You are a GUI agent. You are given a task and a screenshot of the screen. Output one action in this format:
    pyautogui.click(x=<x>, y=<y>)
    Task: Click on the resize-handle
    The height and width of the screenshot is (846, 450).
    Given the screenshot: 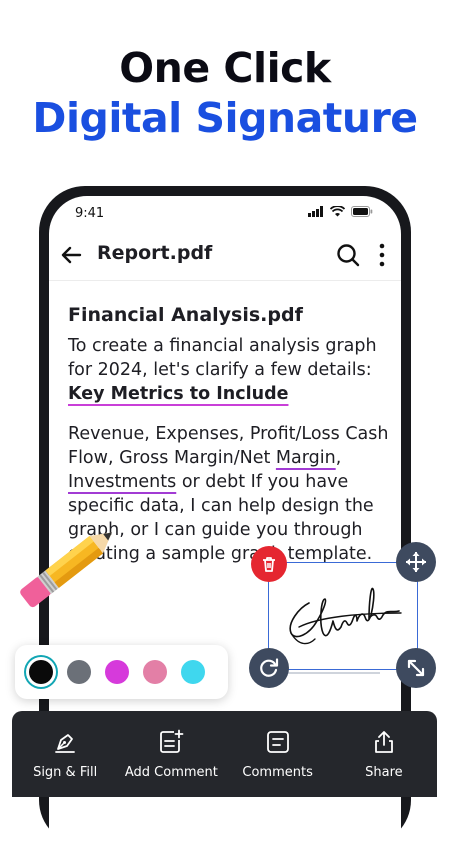 What is the action you would take?
    pyautogui.click(x=416, y=668)
    